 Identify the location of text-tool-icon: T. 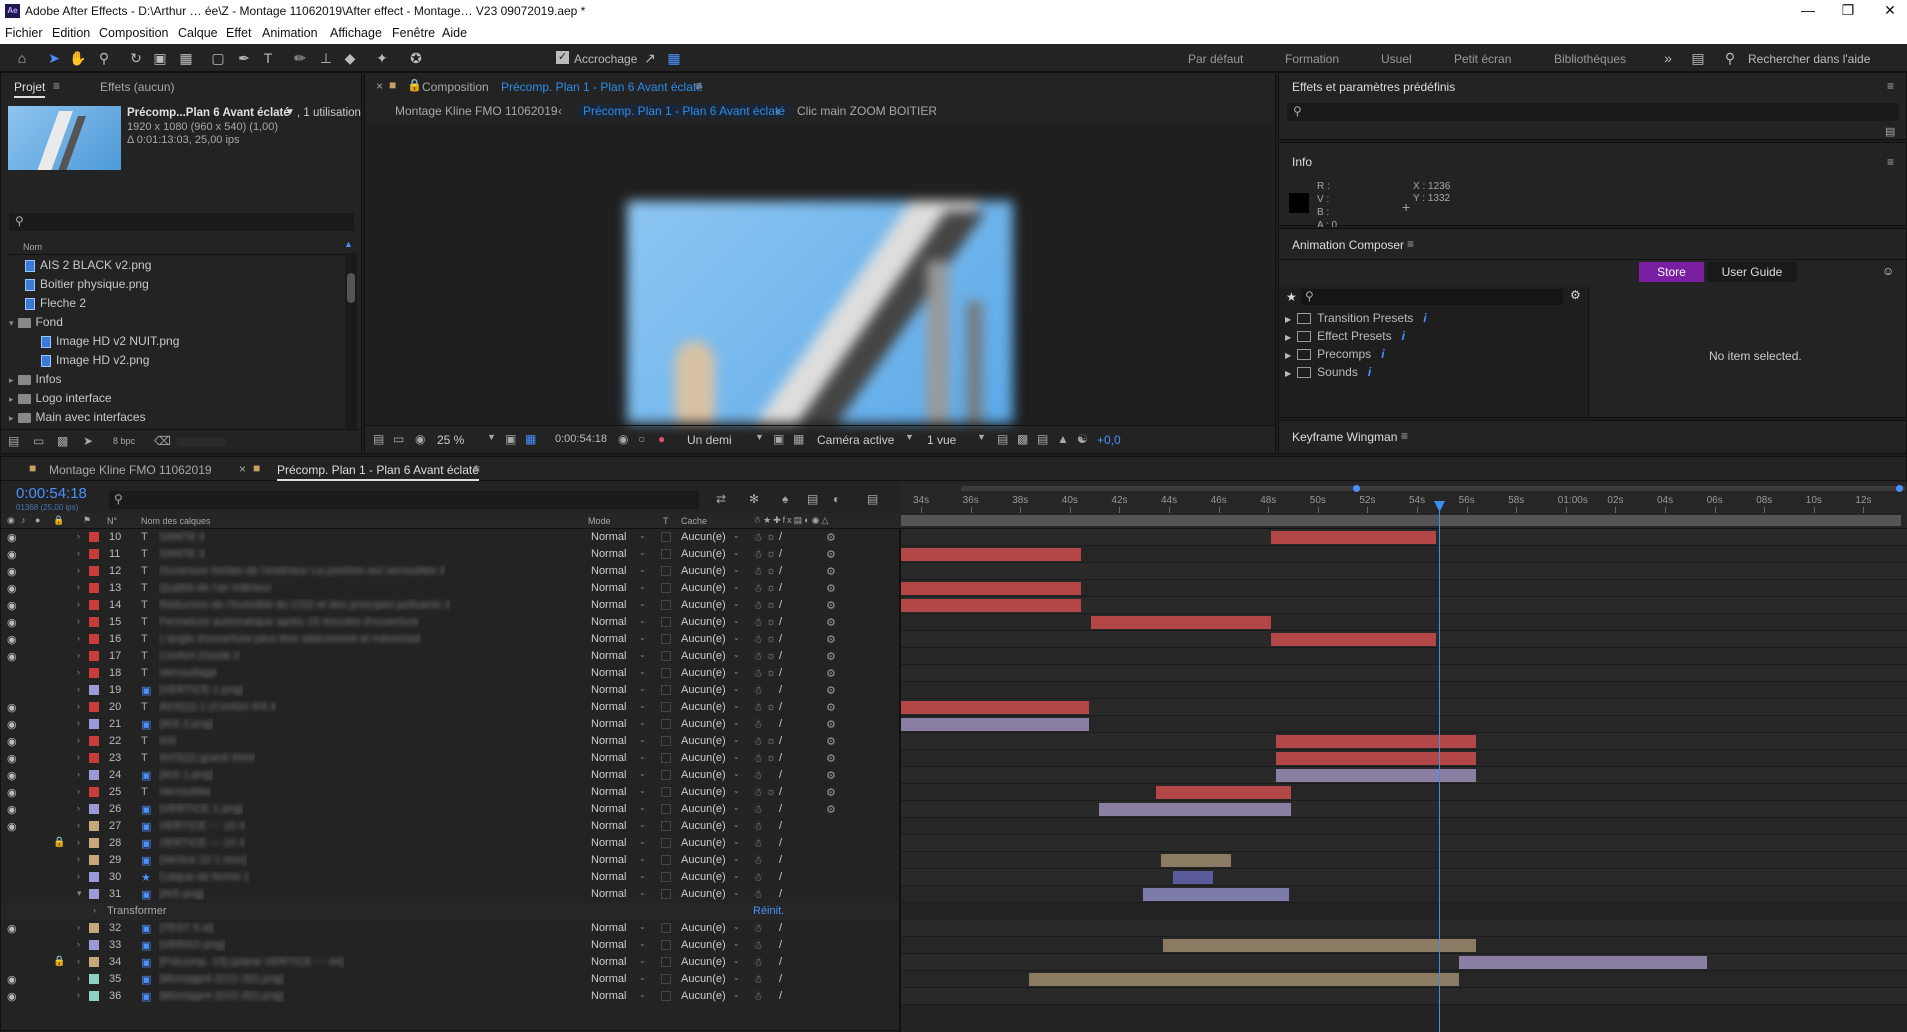
(268, 58).